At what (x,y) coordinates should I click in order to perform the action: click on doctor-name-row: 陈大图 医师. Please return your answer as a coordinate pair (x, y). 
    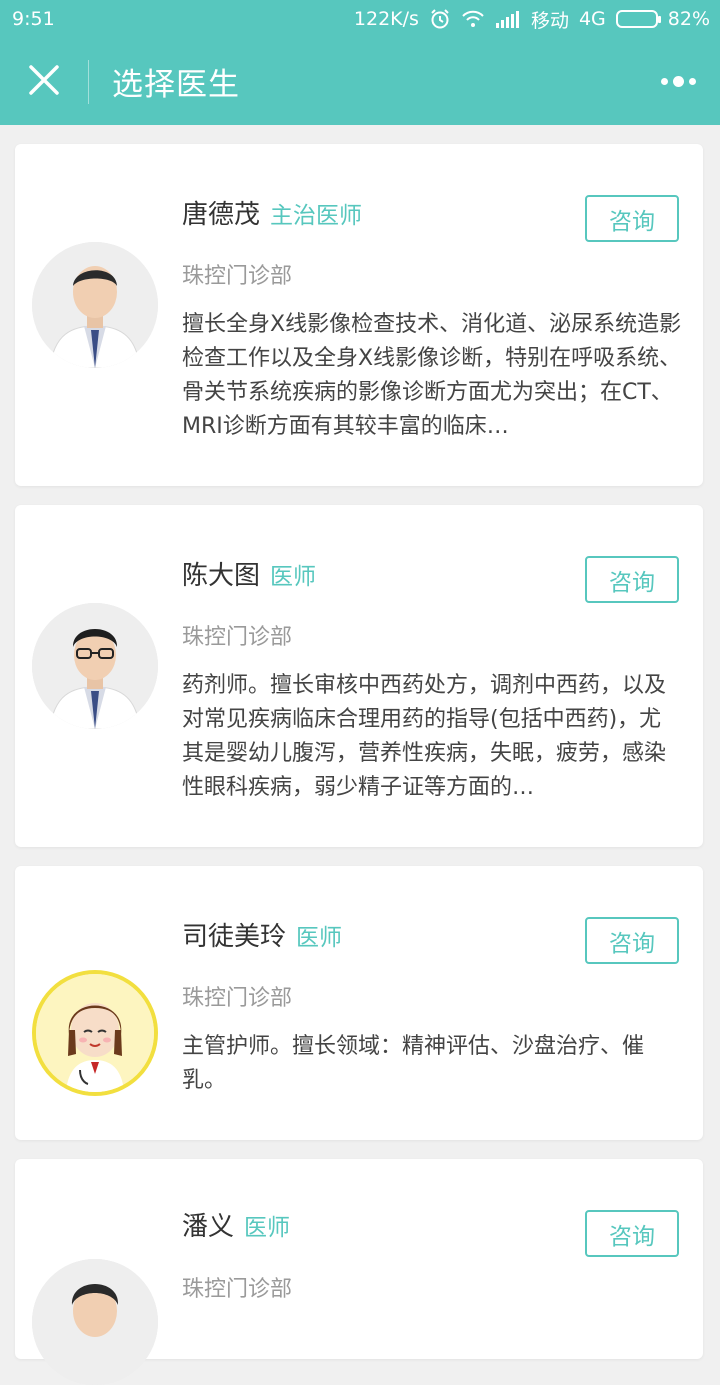
    Looking at the image, I should click on (249, 573).